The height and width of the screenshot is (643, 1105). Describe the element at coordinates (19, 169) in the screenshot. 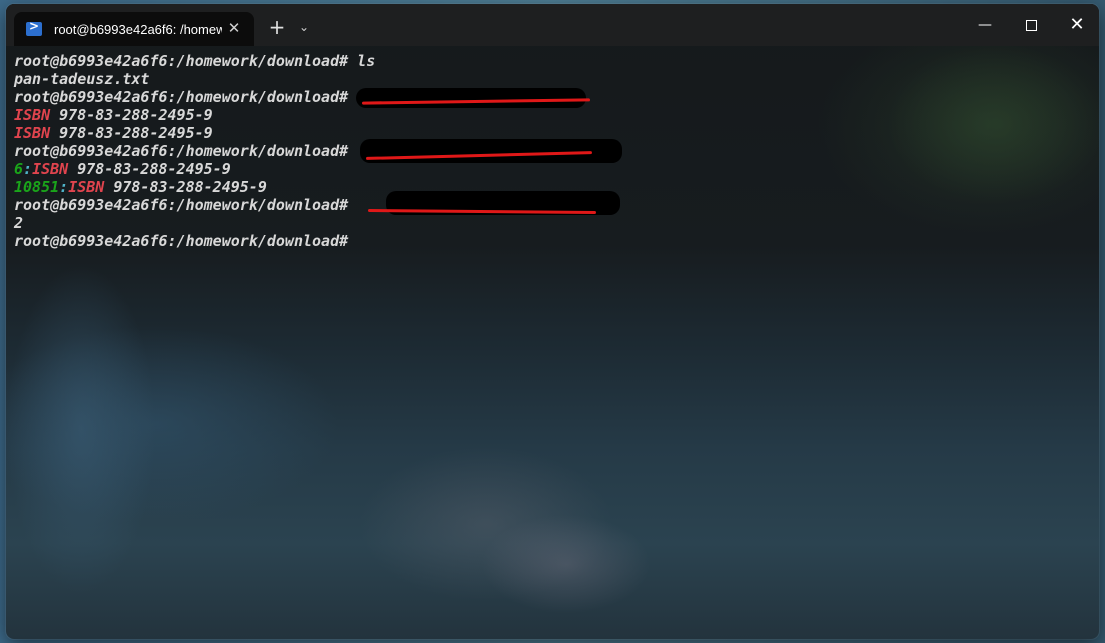

I see `line-number: 6` at that location.